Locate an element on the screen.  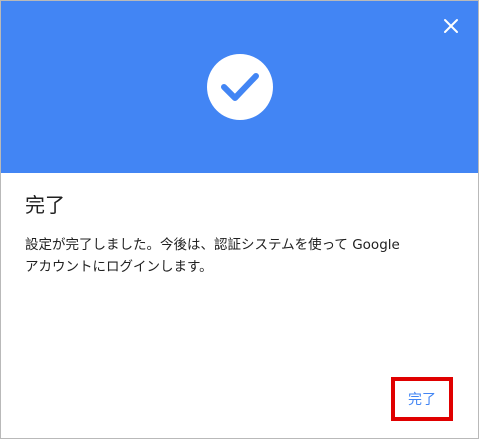
dialog-title: 完了 is located at coordinates (45, 205).